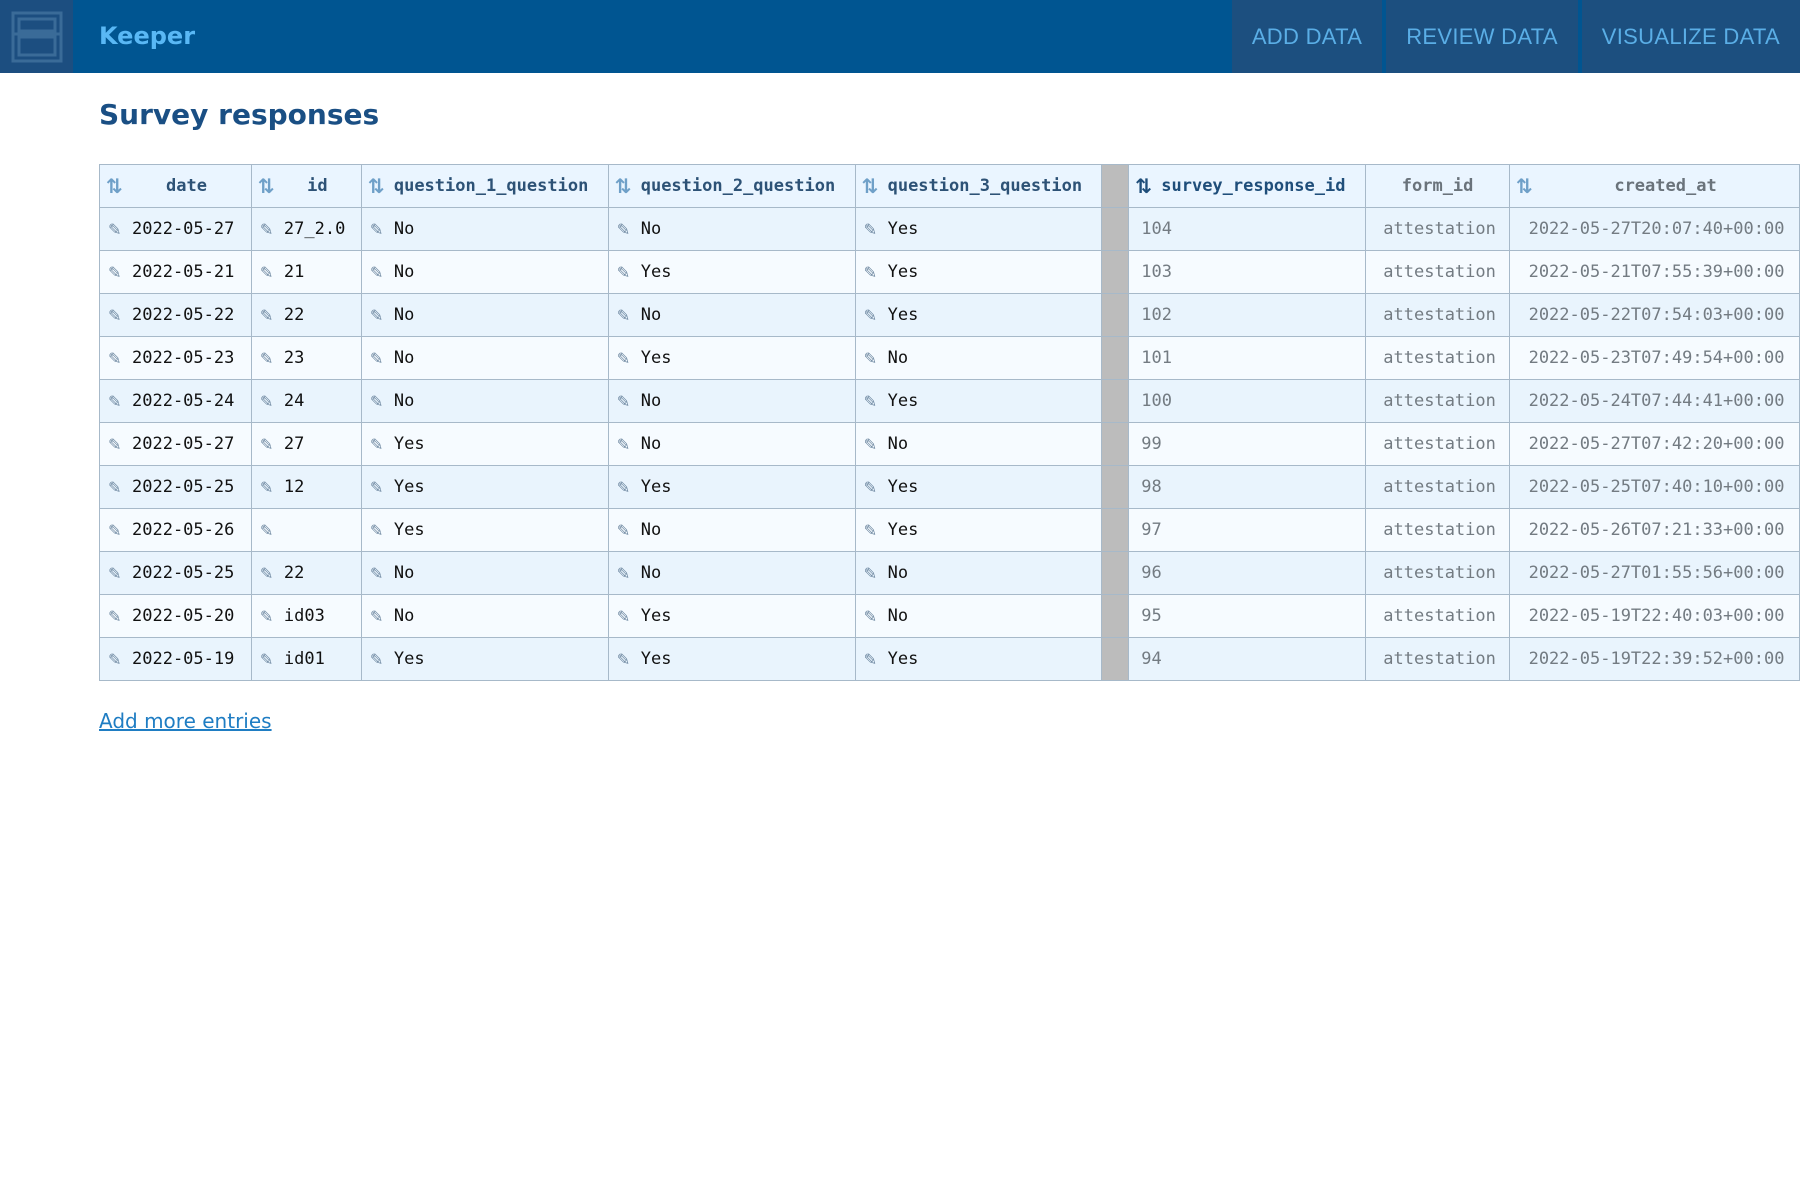 This screenshot has width=1800, height=1200. I want to click on editable-cell-date: ✎ 2022-05-25, so click(175, 573).